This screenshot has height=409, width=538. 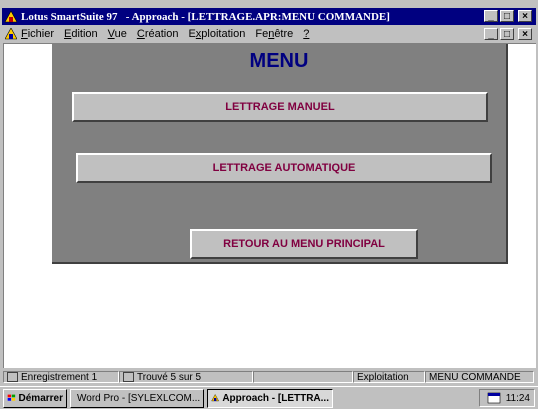 I want to click on menu-vue: Vue, so click(x=117, y=34).